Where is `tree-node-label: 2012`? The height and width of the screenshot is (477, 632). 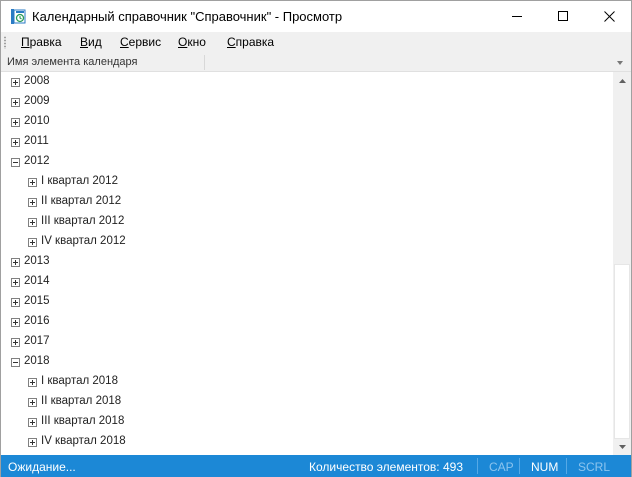
tree-node-label: 2012 is located at coordinates (37, 161).